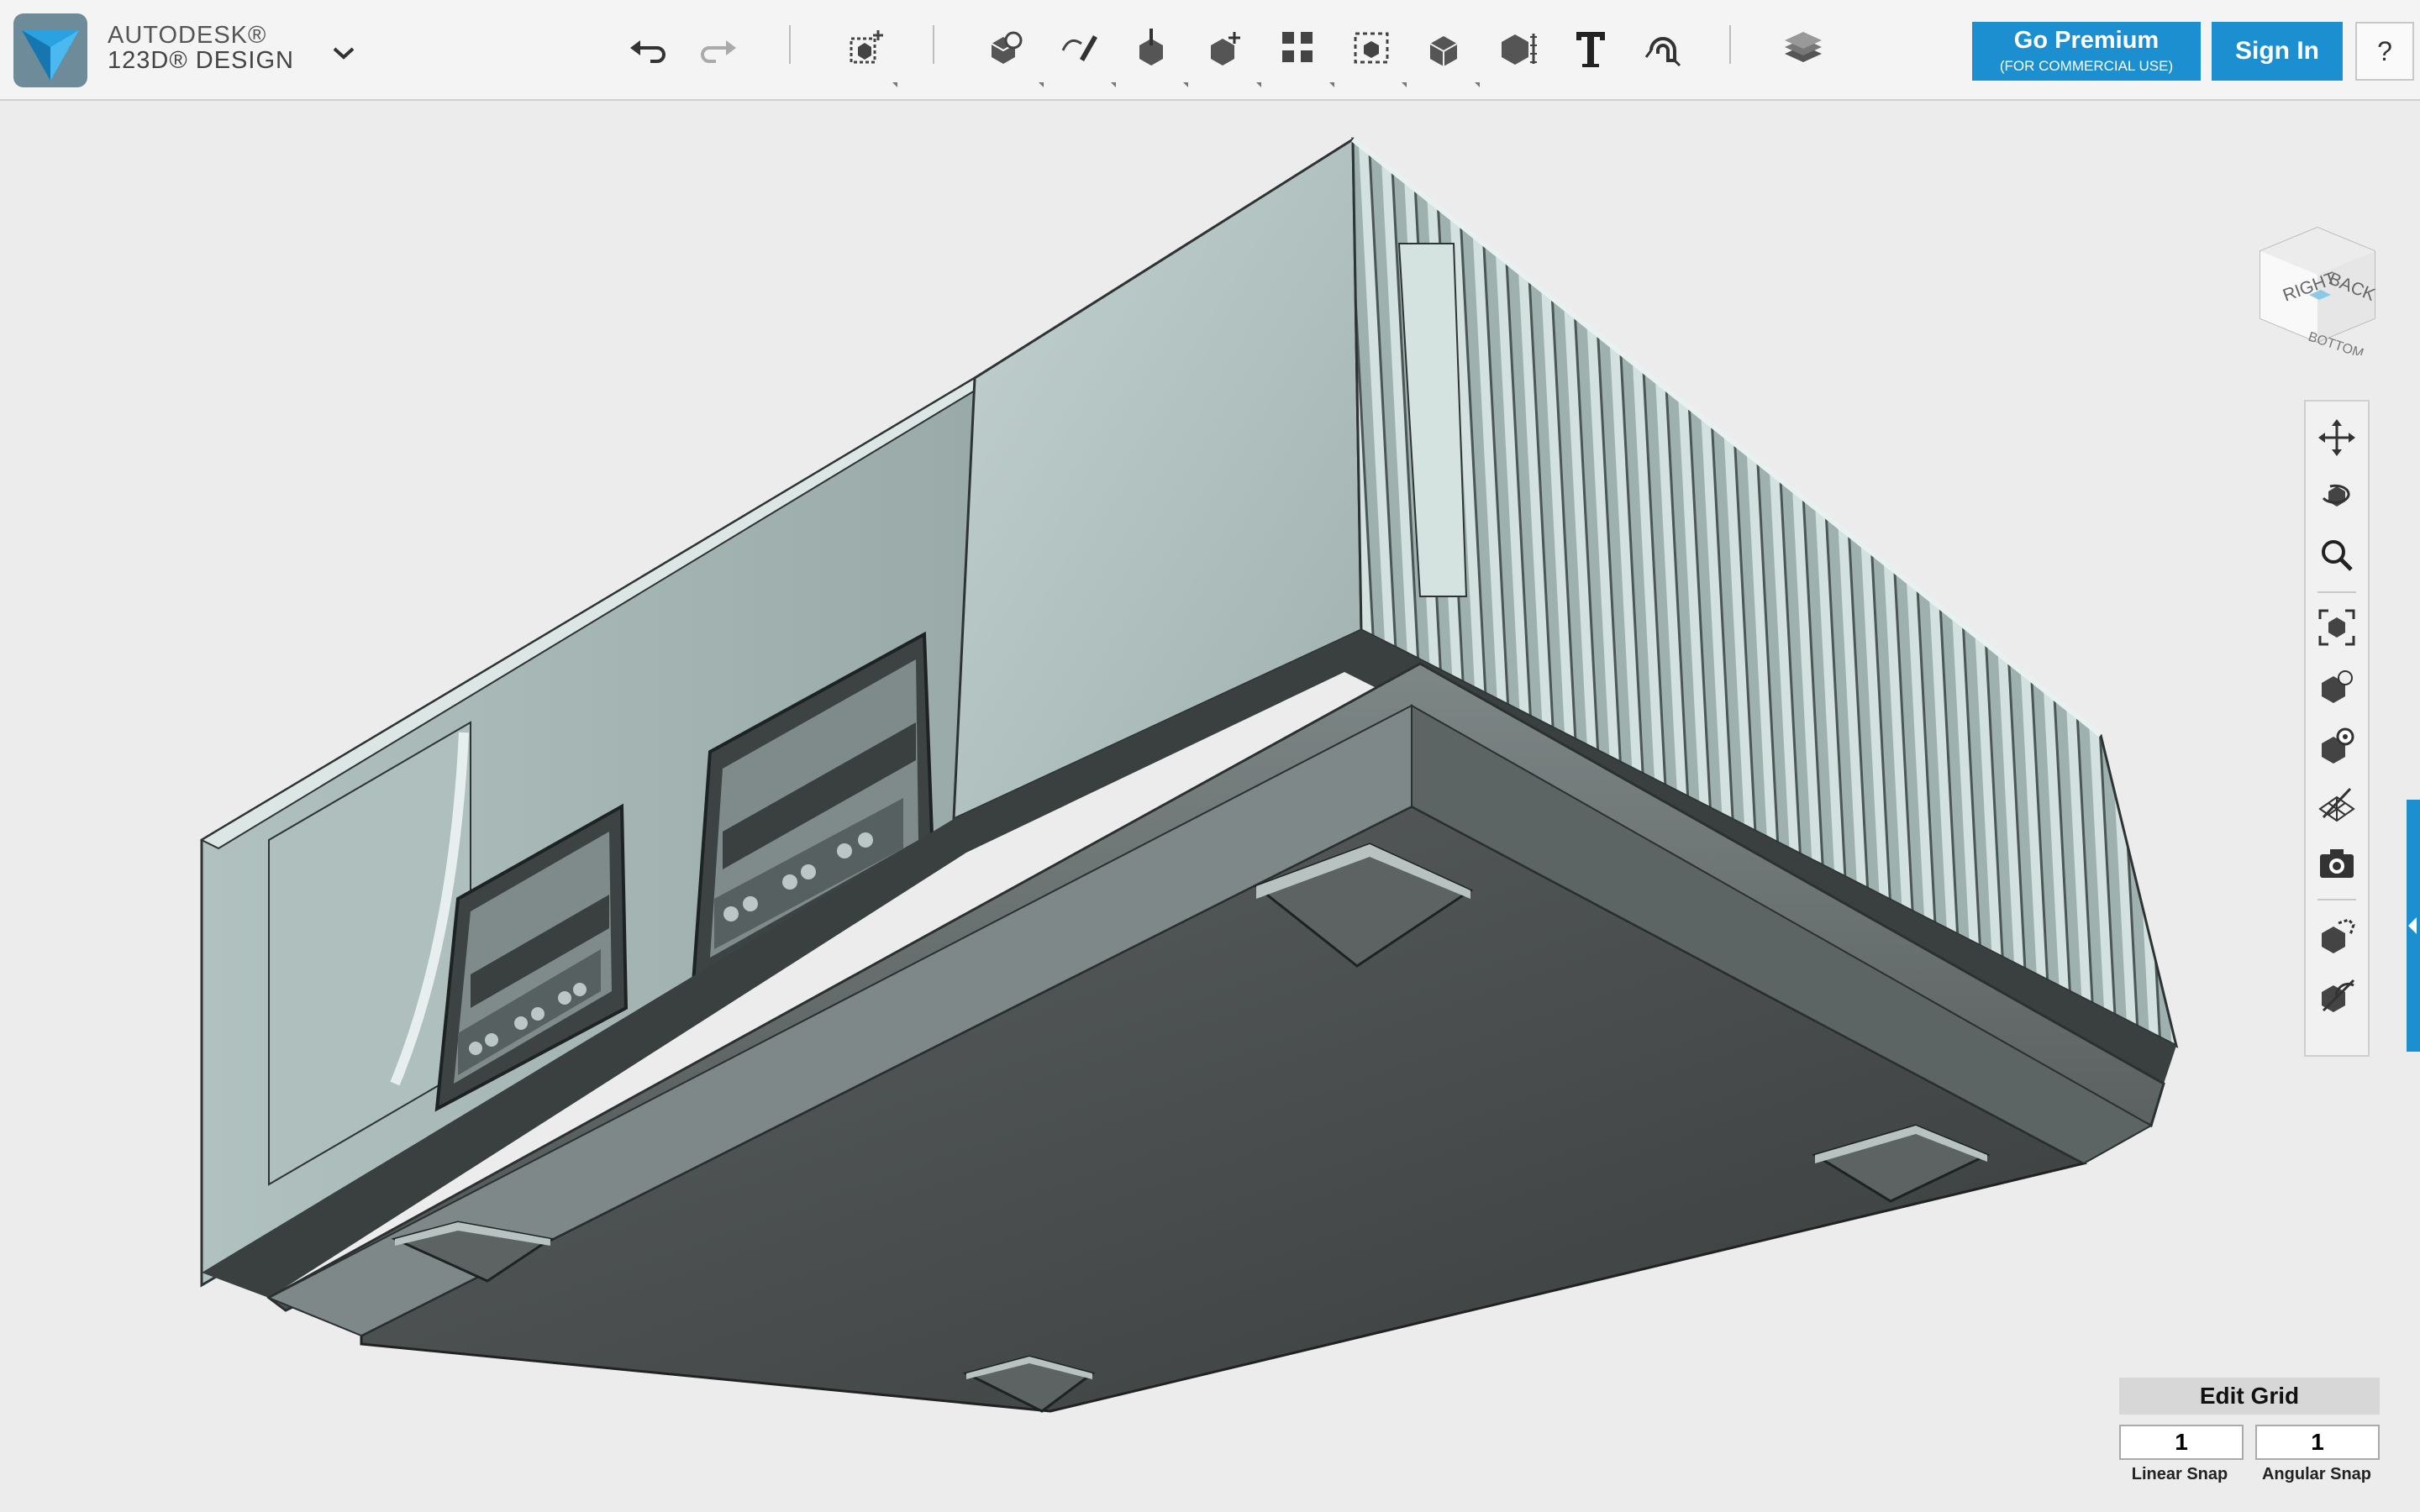  I want to click on go-premium-sublabel: (FOR COMMERCIAL USE), so click(2086, 66).